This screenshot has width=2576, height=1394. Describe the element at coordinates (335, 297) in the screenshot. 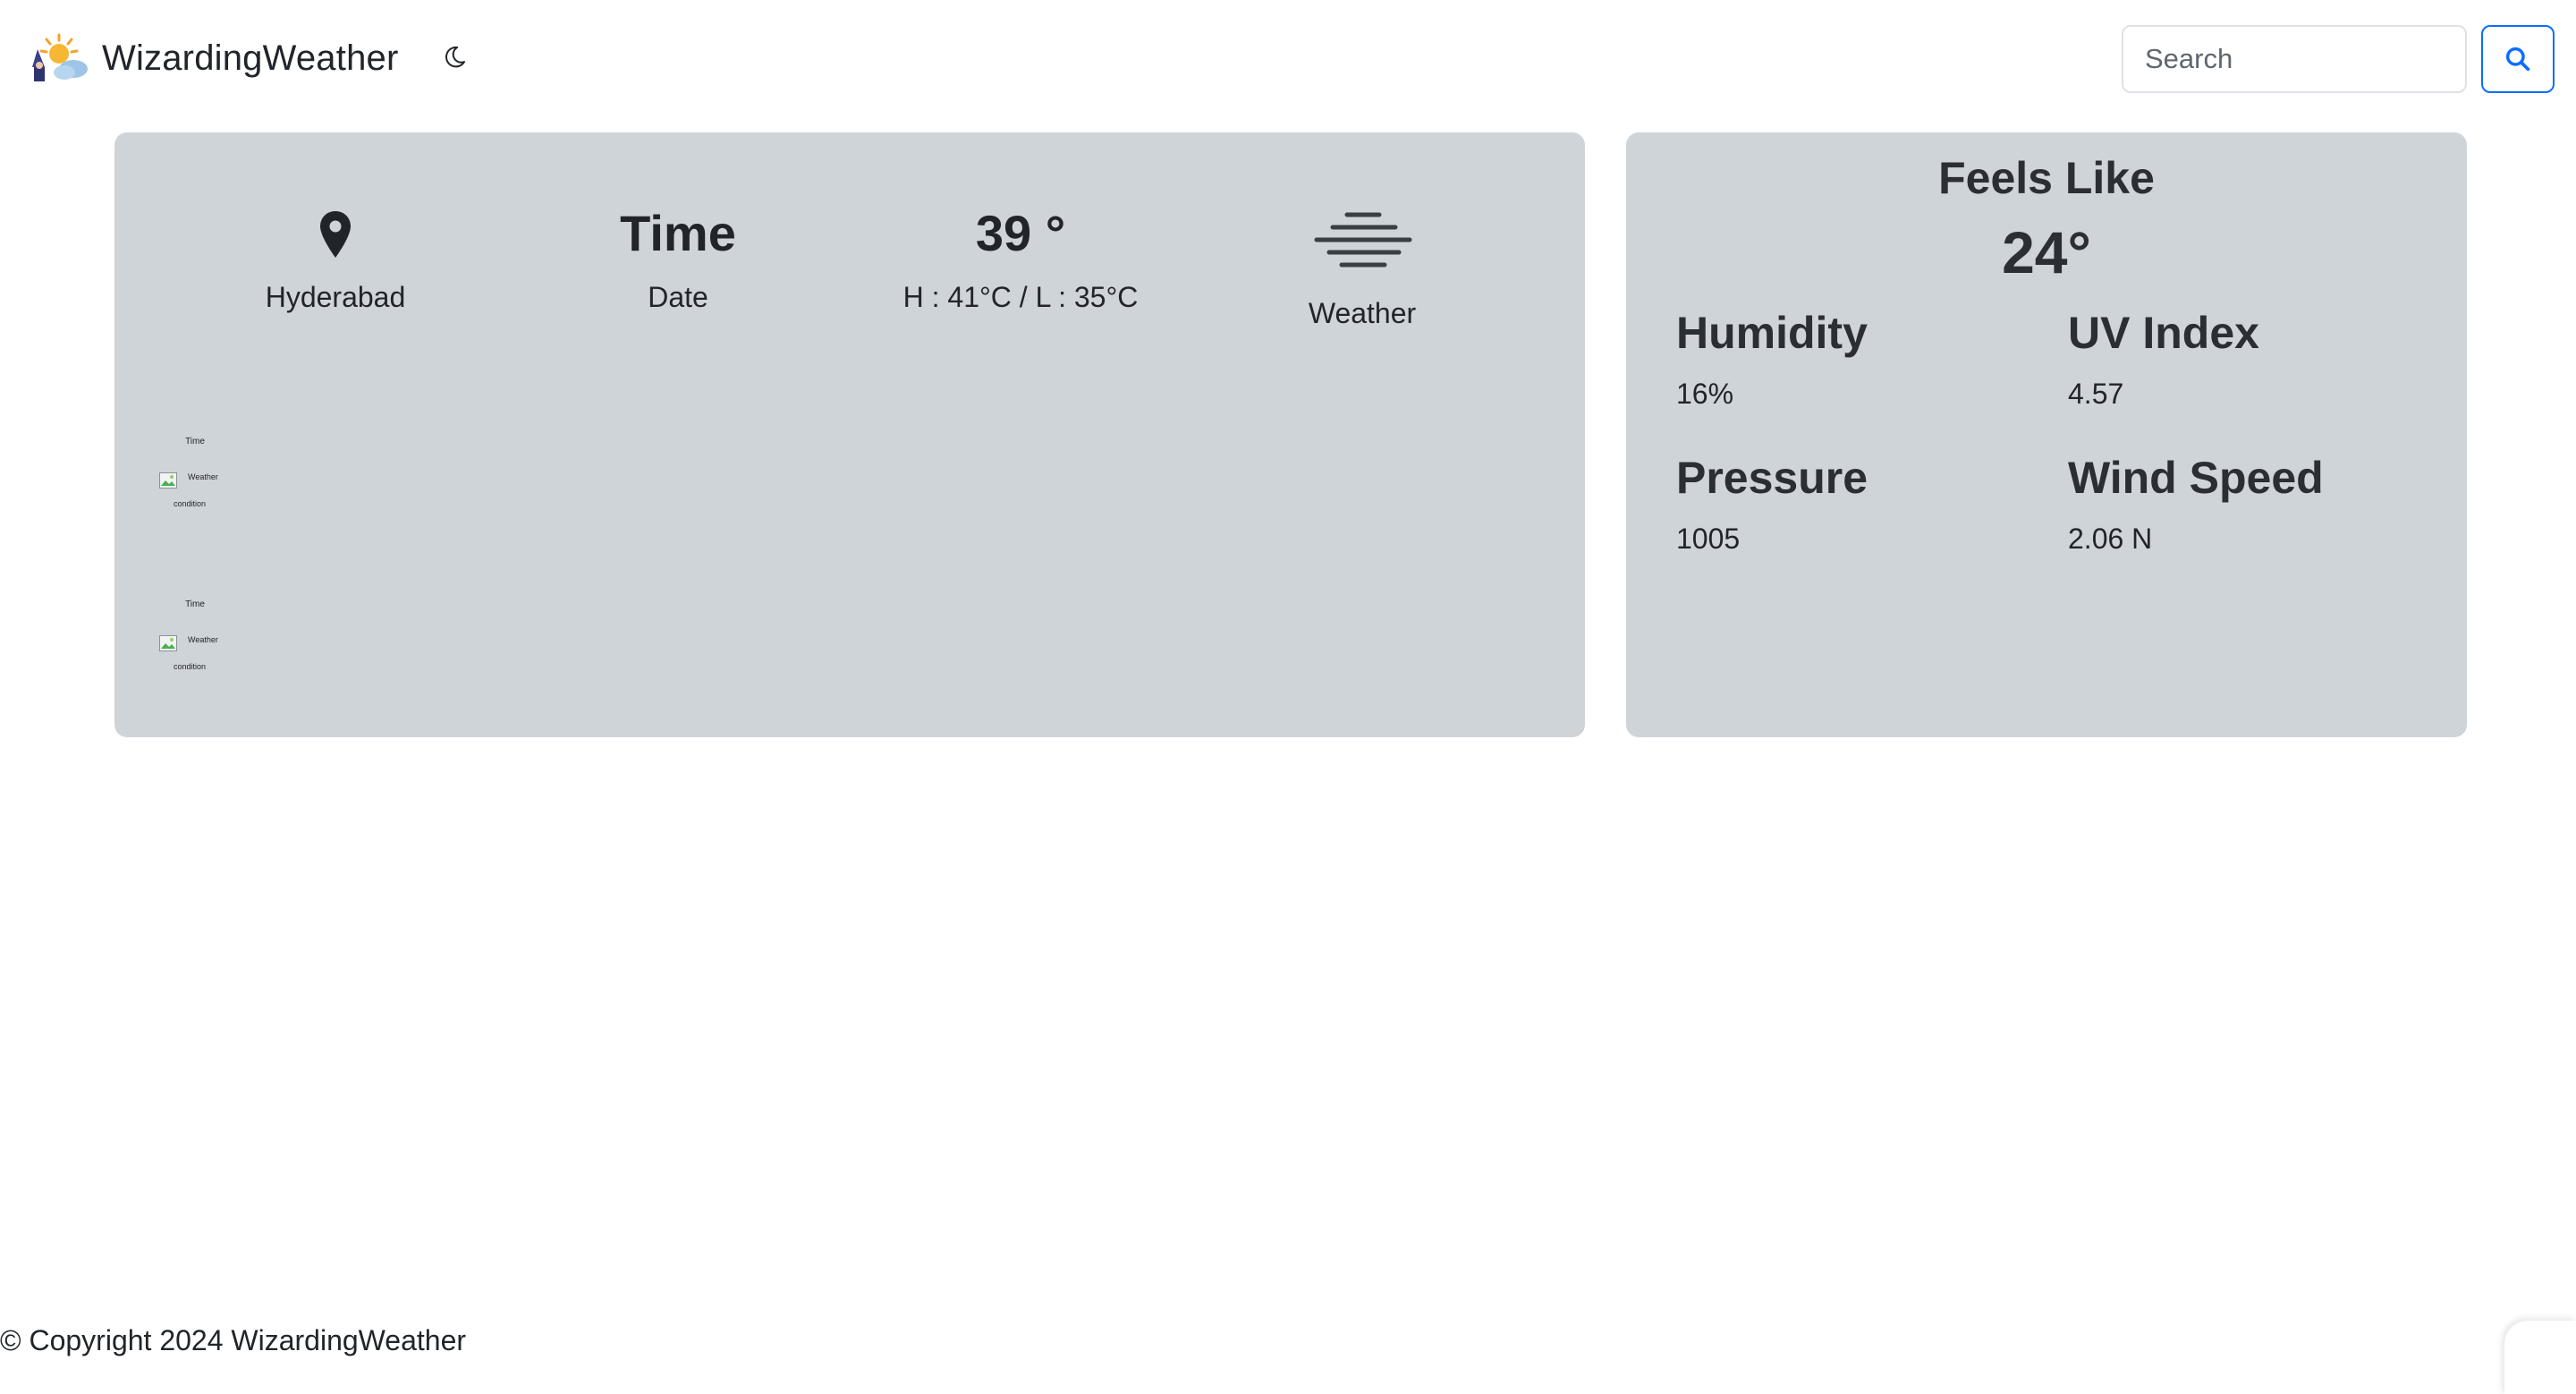

I see `city-name: Hyderabad` at that location.